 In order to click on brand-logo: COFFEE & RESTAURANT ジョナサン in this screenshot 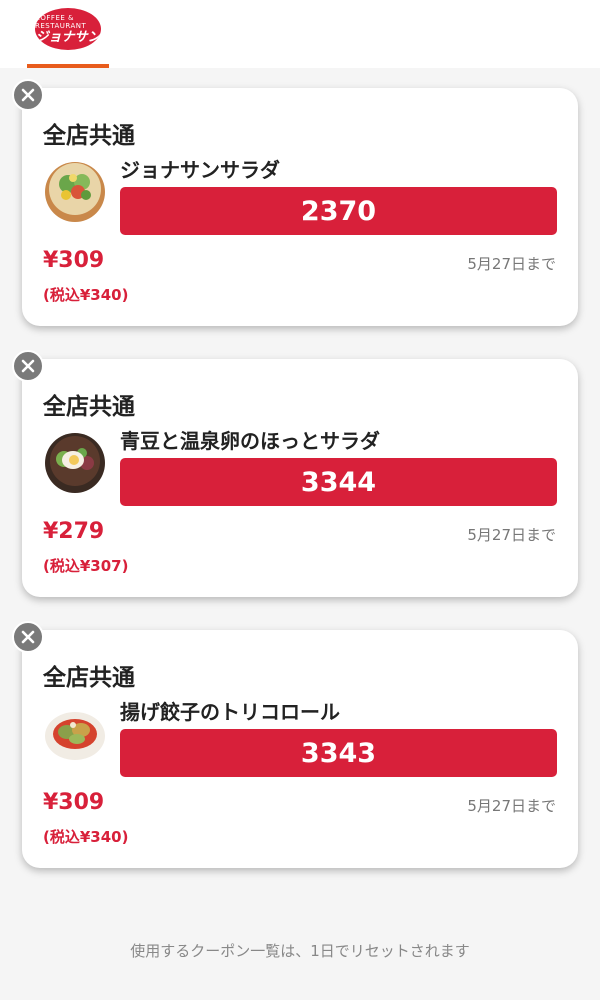, I will do `click(68, 29)`.